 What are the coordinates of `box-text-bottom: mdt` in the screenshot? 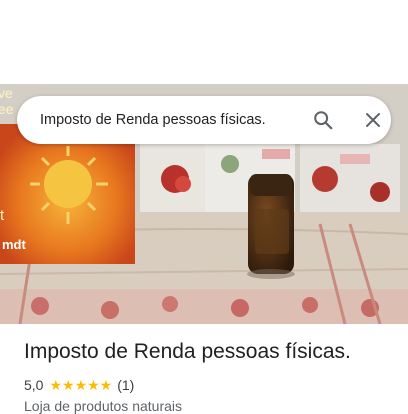 It's located at (14, 244).